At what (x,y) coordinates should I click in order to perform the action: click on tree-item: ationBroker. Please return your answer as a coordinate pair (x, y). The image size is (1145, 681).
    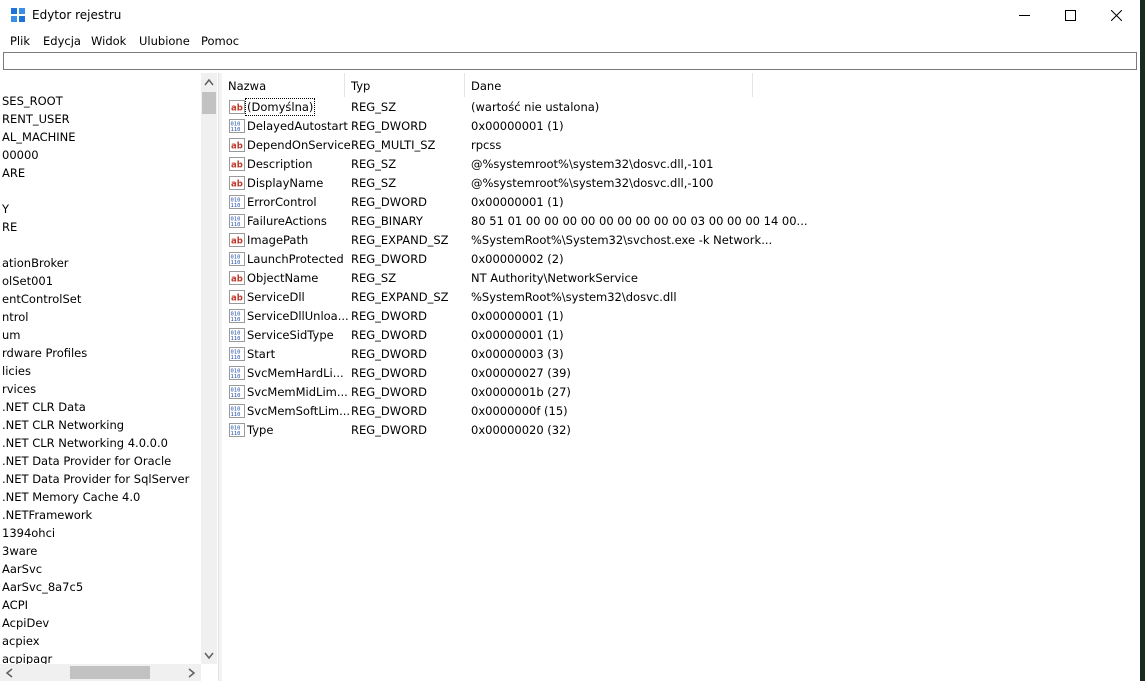
    Looking at the image, I should click on (35, 263).